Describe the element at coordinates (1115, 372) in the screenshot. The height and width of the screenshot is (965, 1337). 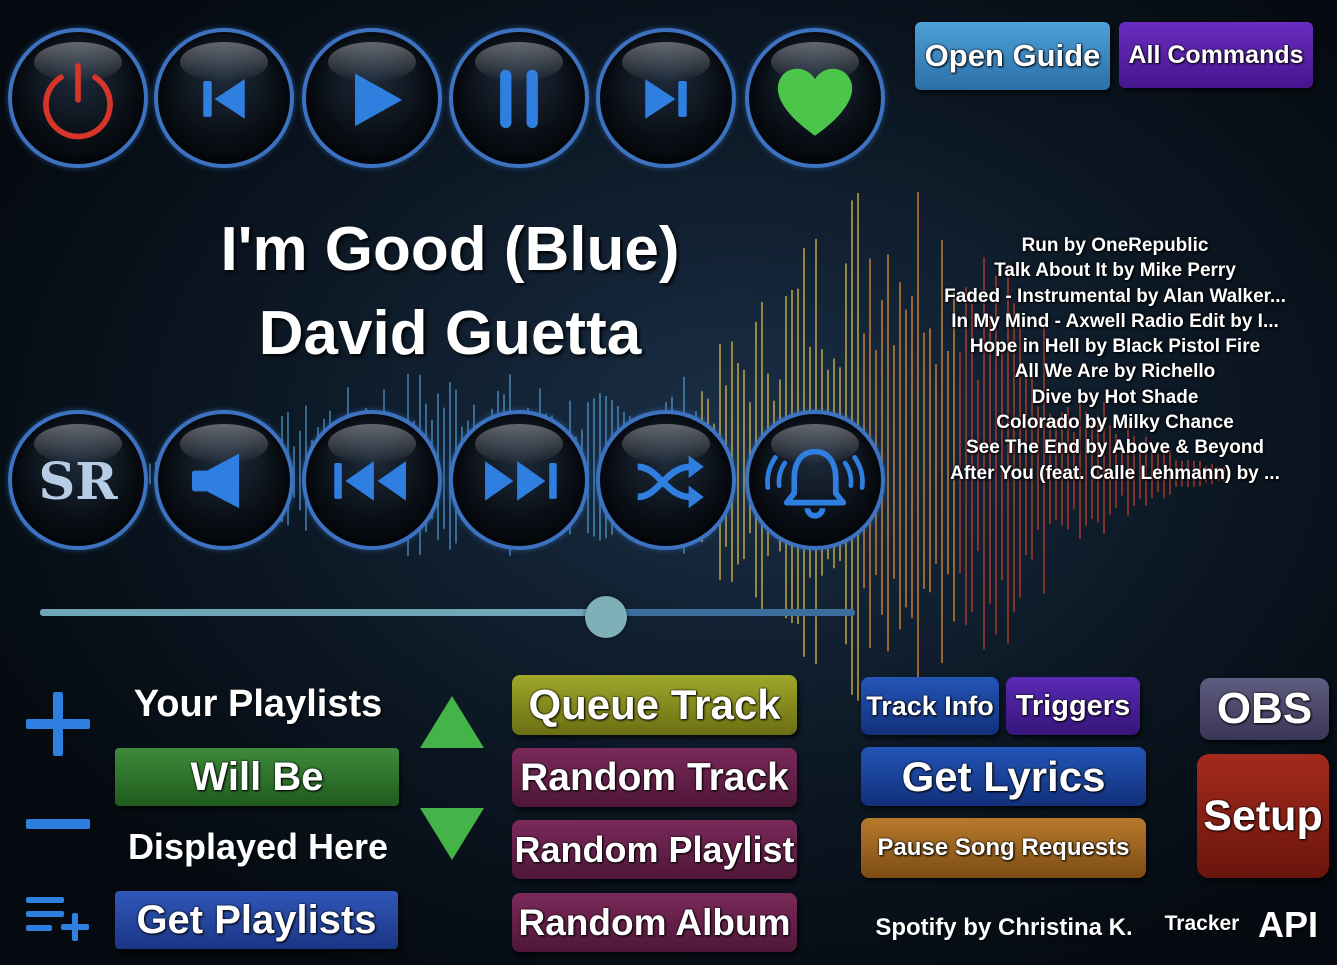
I see `queue-item: All We Are by Richello` at that location.